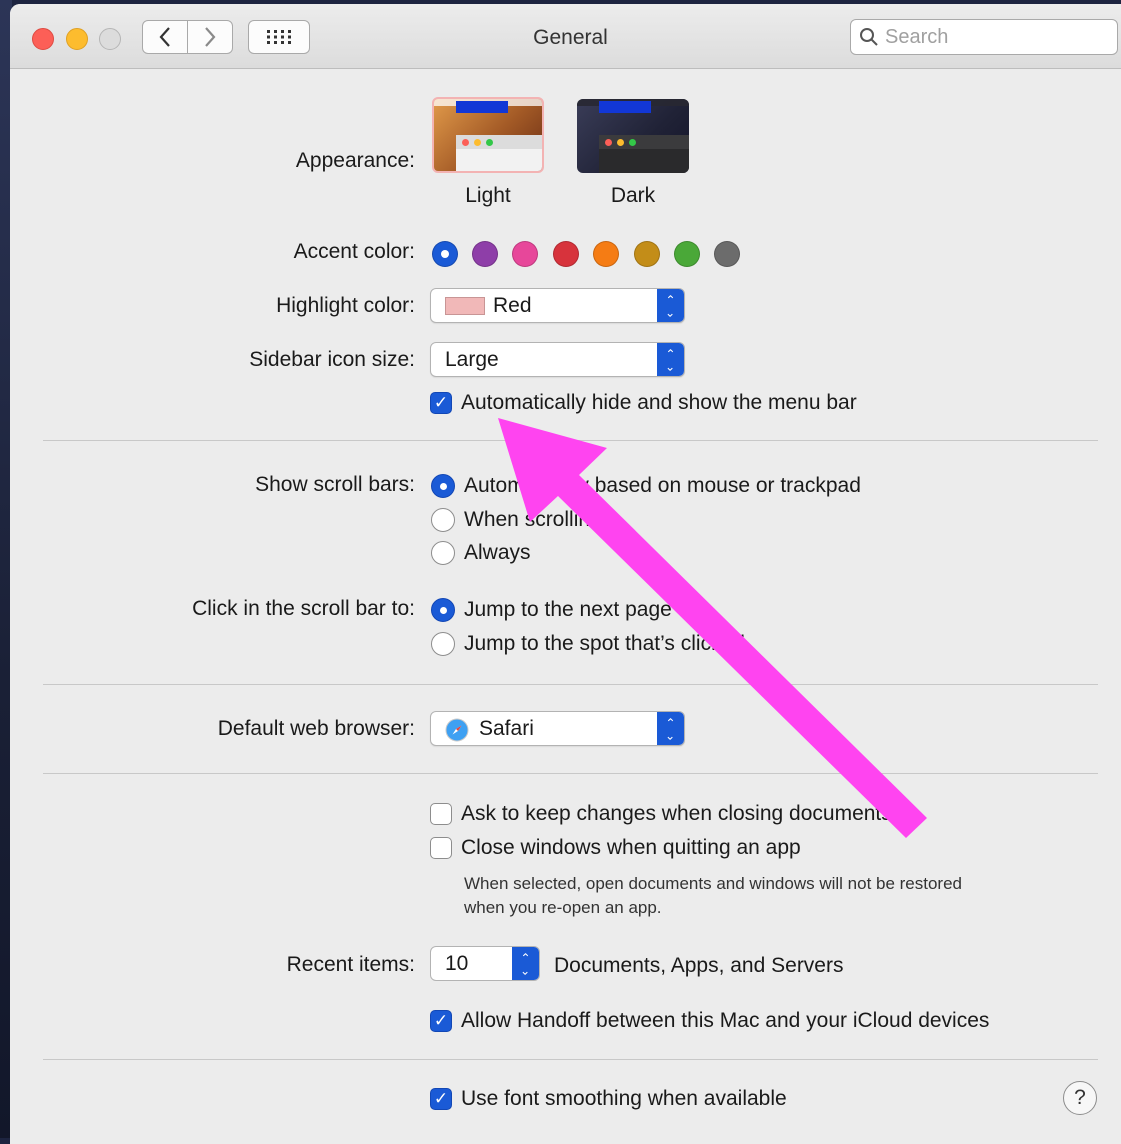  What do you see at coordinates (457, 730) in the screenshot?
I see `safari-icon` at bounding box center [457, 730].